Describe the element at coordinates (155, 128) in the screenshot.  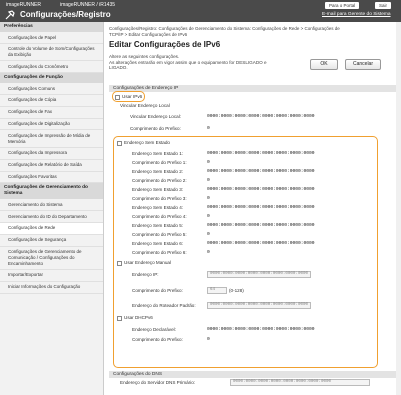
I see `link-local-prefix-label: Comprimento do Prefixo:` at that location.